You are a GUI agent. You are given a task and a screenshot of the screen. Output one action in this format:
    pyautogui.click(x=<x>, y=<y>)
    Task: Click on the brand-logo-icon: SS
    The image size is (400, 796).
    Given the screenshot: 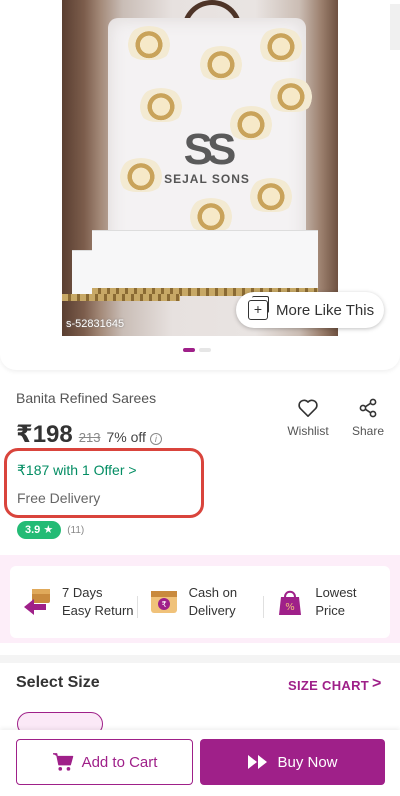 What is the action you would take?
    pyautogui.click(x=210, y=149)
    